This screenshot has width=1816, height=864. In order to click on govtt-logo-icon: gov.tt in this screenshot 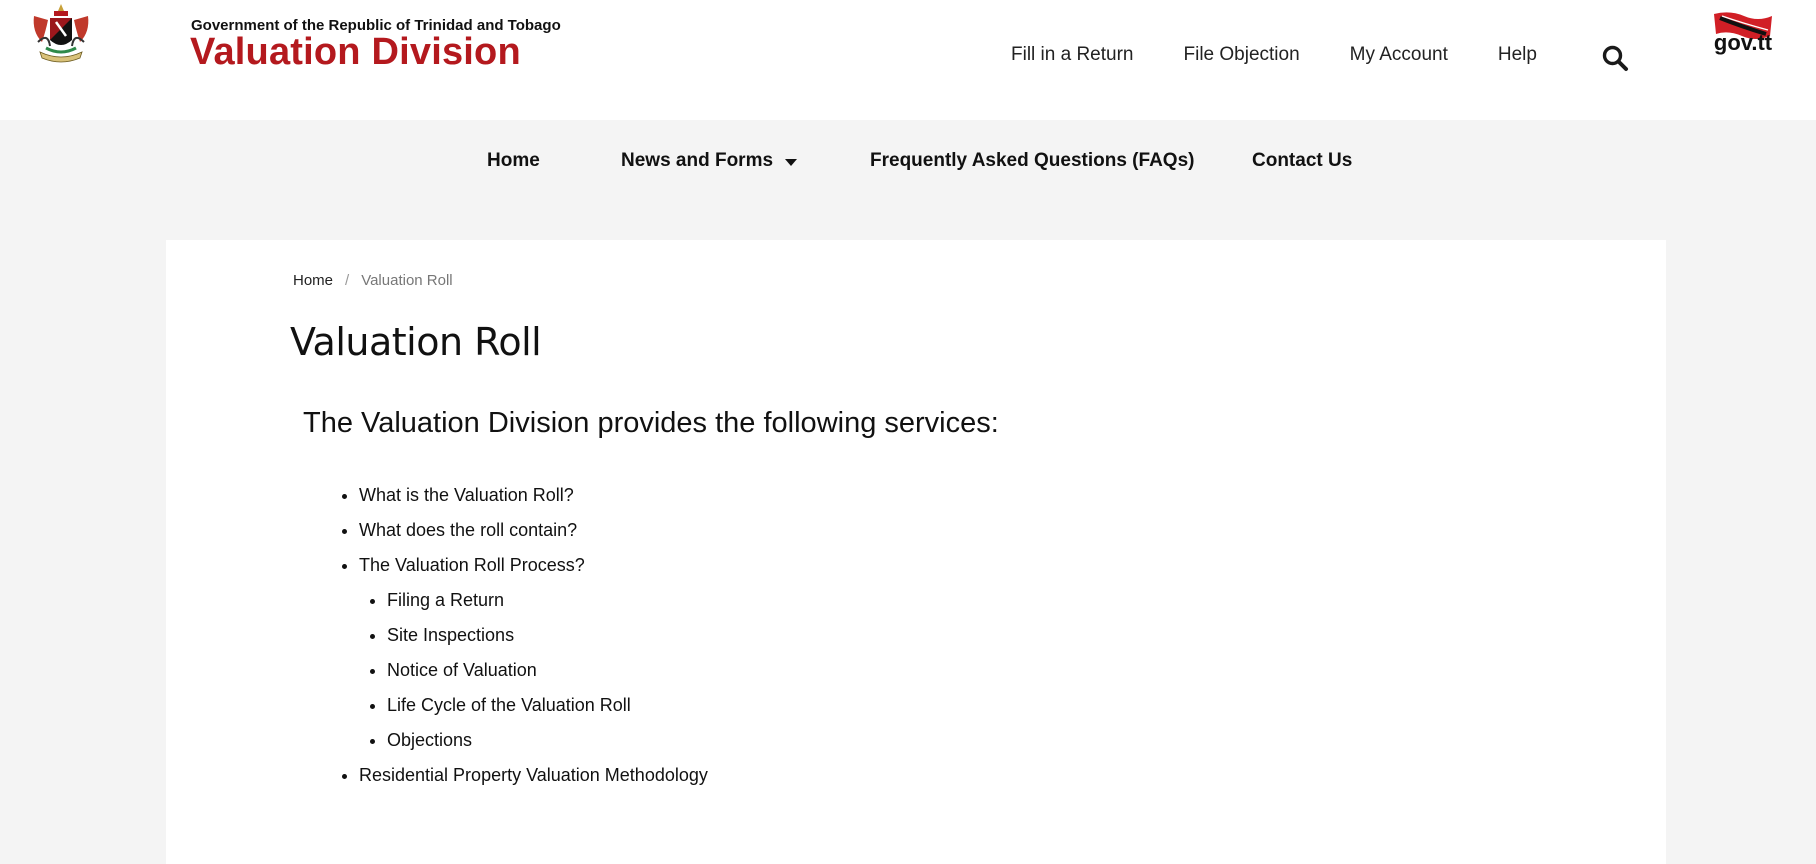, I will do `click(1743, 34)`.